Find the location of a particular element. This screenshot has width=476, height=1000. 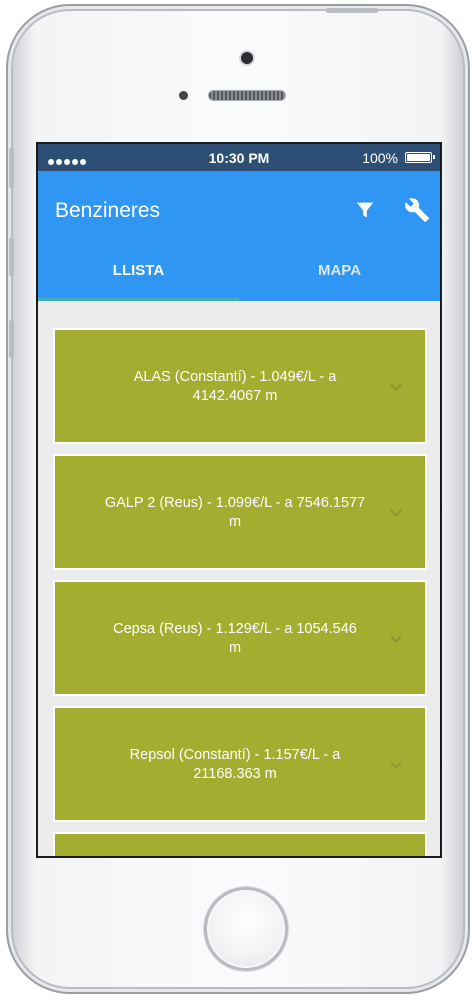

station-label-line1: Cepsa (Reus) - 1.129€/L - a 1054.546 is located at coordinates (235, 629).